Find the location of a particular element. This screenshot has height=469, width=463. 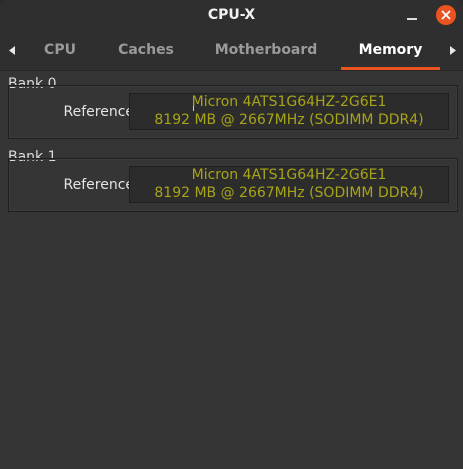

window-title: CPU-X is located at coordinates (231, 15).